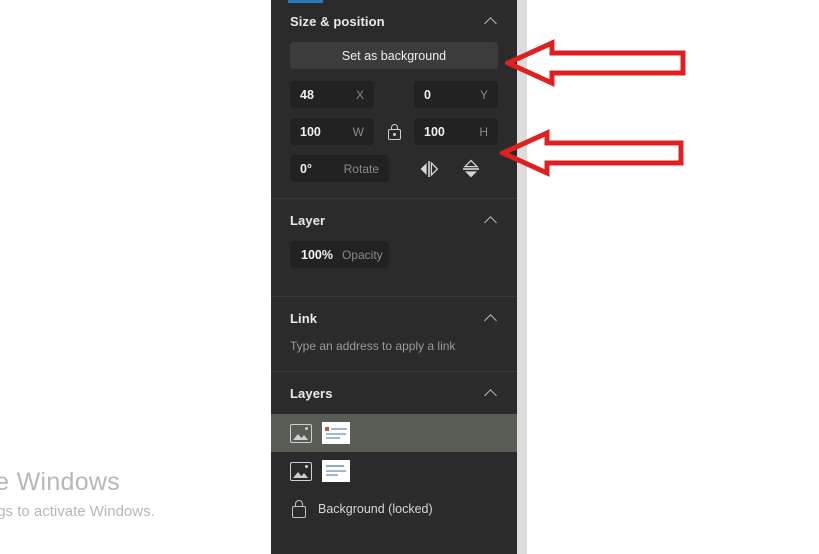  What do you see at coordinates (394, 248) in the screenshot?
I see `section-layer: Layer 100% Opacity` at bounding box center [394, 248].